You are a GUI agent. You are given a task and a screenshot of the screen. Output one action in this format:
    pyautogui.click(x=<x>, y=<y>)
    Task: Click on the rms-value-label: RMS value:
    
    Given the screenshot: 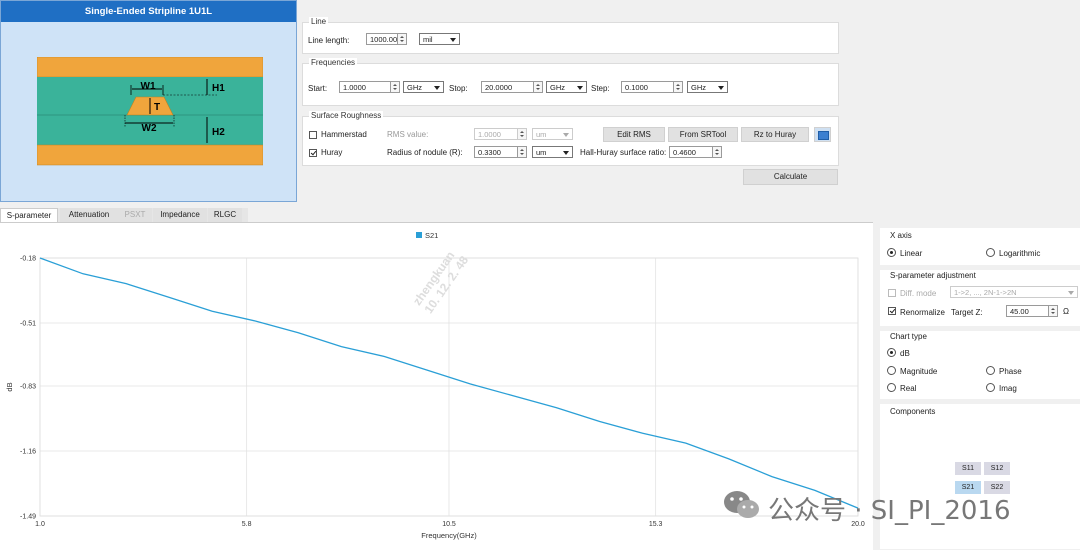 What is the action you would take?
    pyautogui.click(x=408, y=134)
    